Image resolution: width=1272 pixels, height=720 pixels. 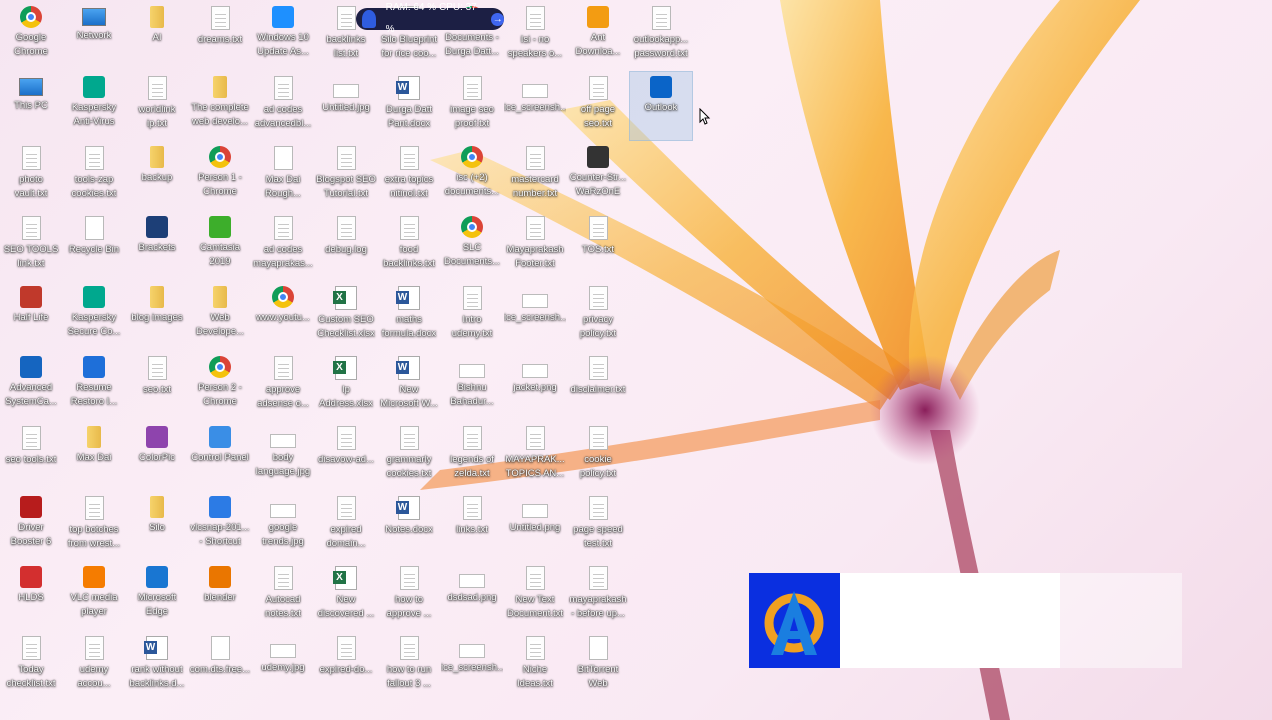 I want to click on desktop-icon: disclaimer.txt, so click(x=598, y=386).